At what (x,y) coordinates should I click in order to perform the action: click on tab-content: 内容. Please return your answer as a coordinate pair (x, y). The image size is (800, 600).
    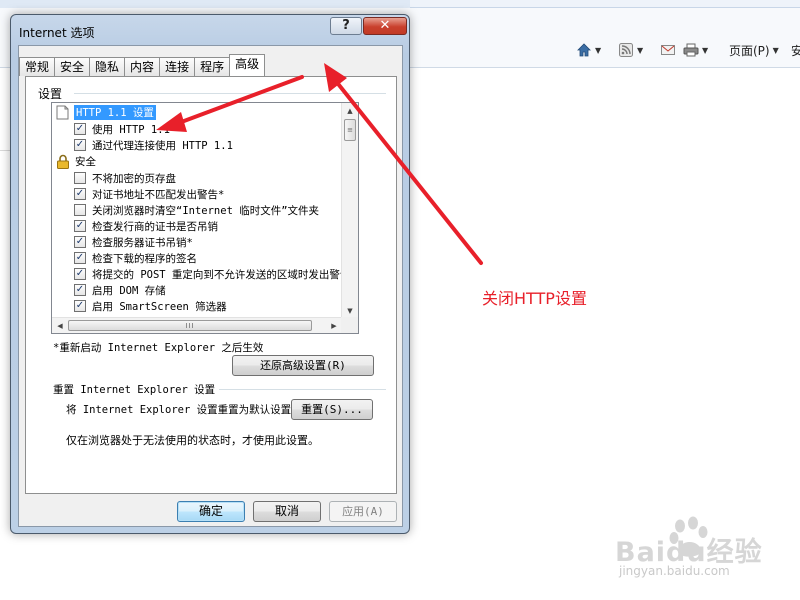
    Looking at the image, I should click on (142, 66).